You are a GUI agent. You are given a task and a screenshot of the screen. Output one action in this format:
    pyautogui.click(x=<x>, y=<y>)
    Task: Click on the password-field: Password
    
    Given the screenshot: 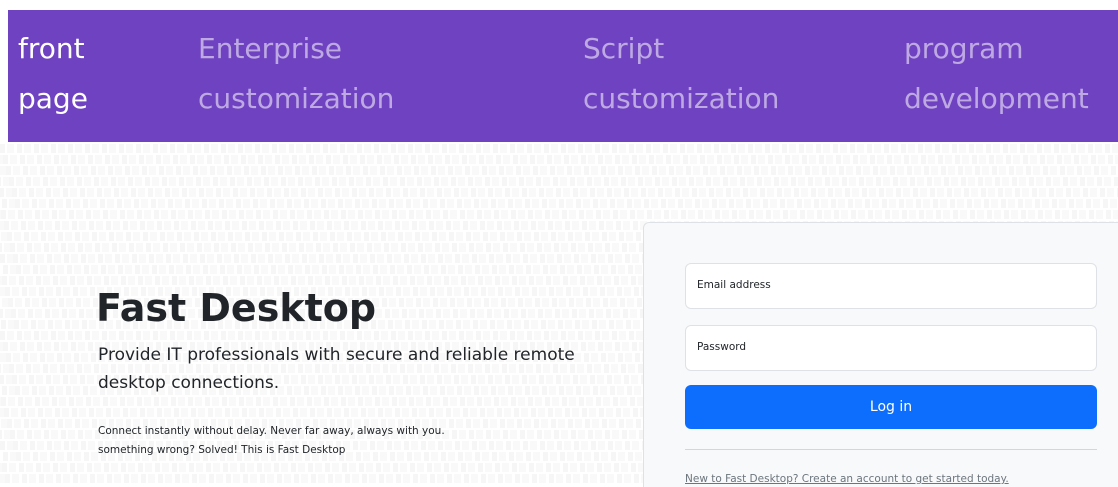 What is the action you would take?
    pyautogui.click(x=892, y=348)
    